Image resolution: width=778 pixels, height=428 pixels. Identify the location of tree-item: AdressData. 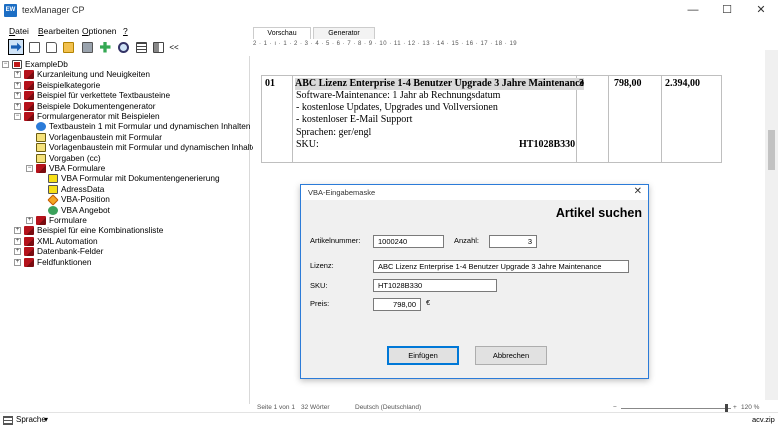
(71, 189).